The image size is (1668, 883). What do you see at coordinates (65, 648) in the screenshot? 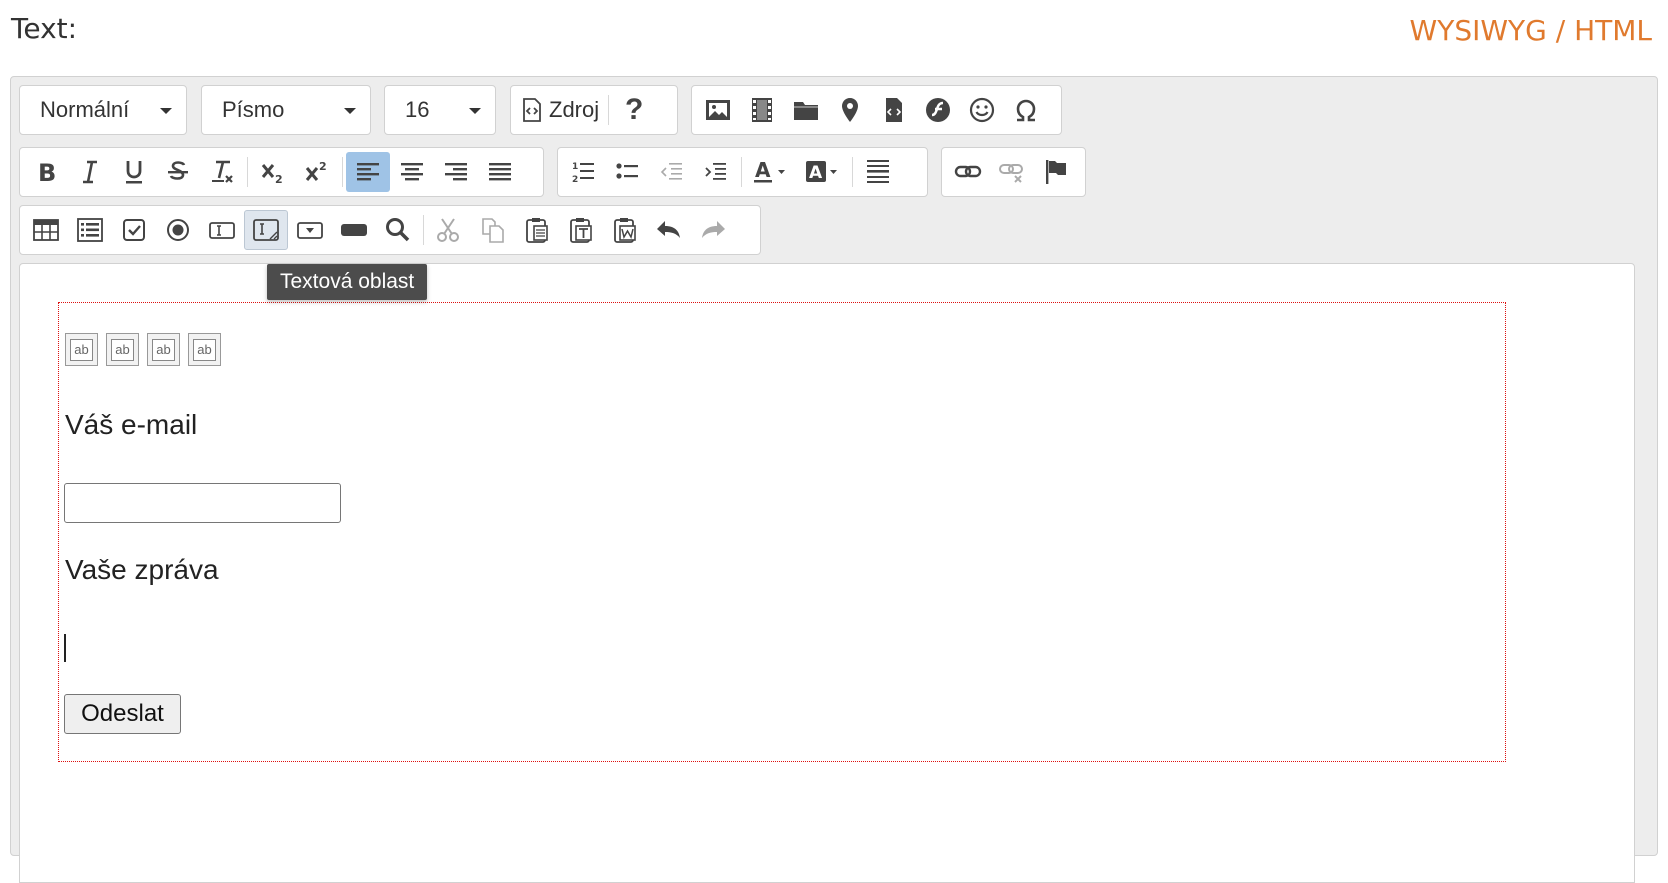
I see `text-cursor` at bounding box center [65, 648].